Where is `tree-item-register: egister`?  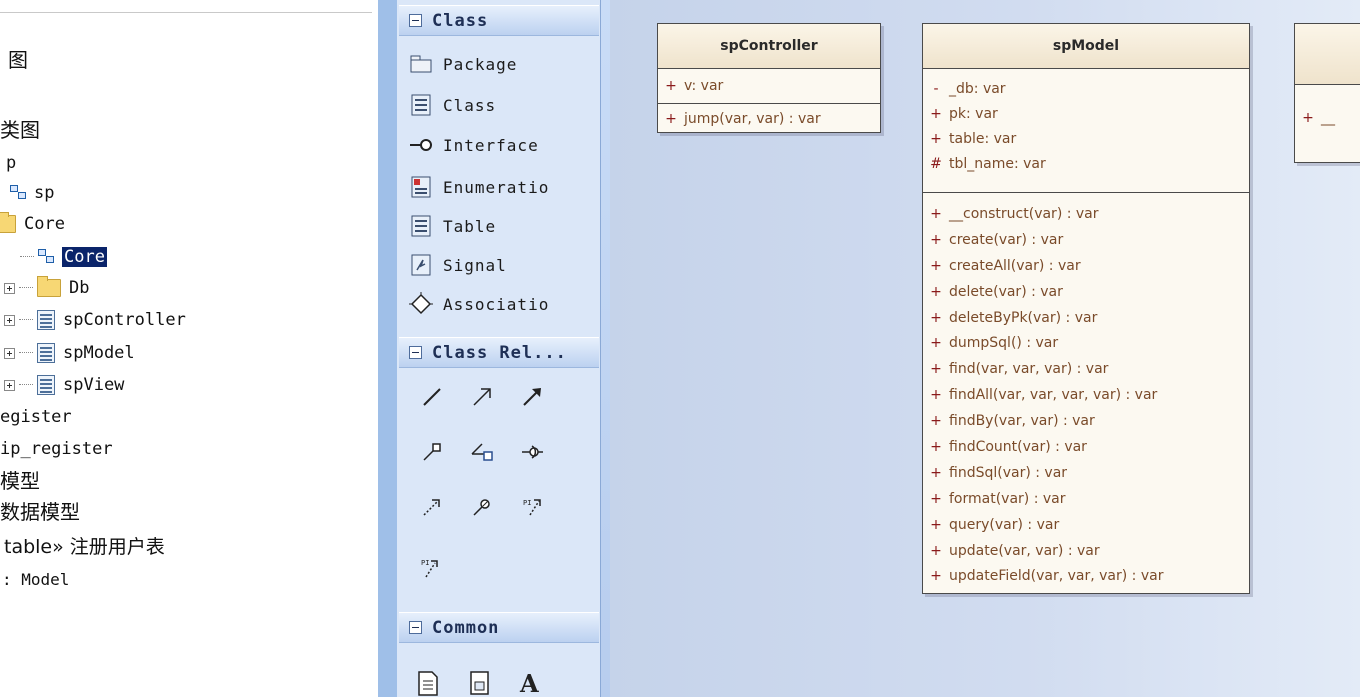 tree-item-register: egister is located at coordinates (36, 417).